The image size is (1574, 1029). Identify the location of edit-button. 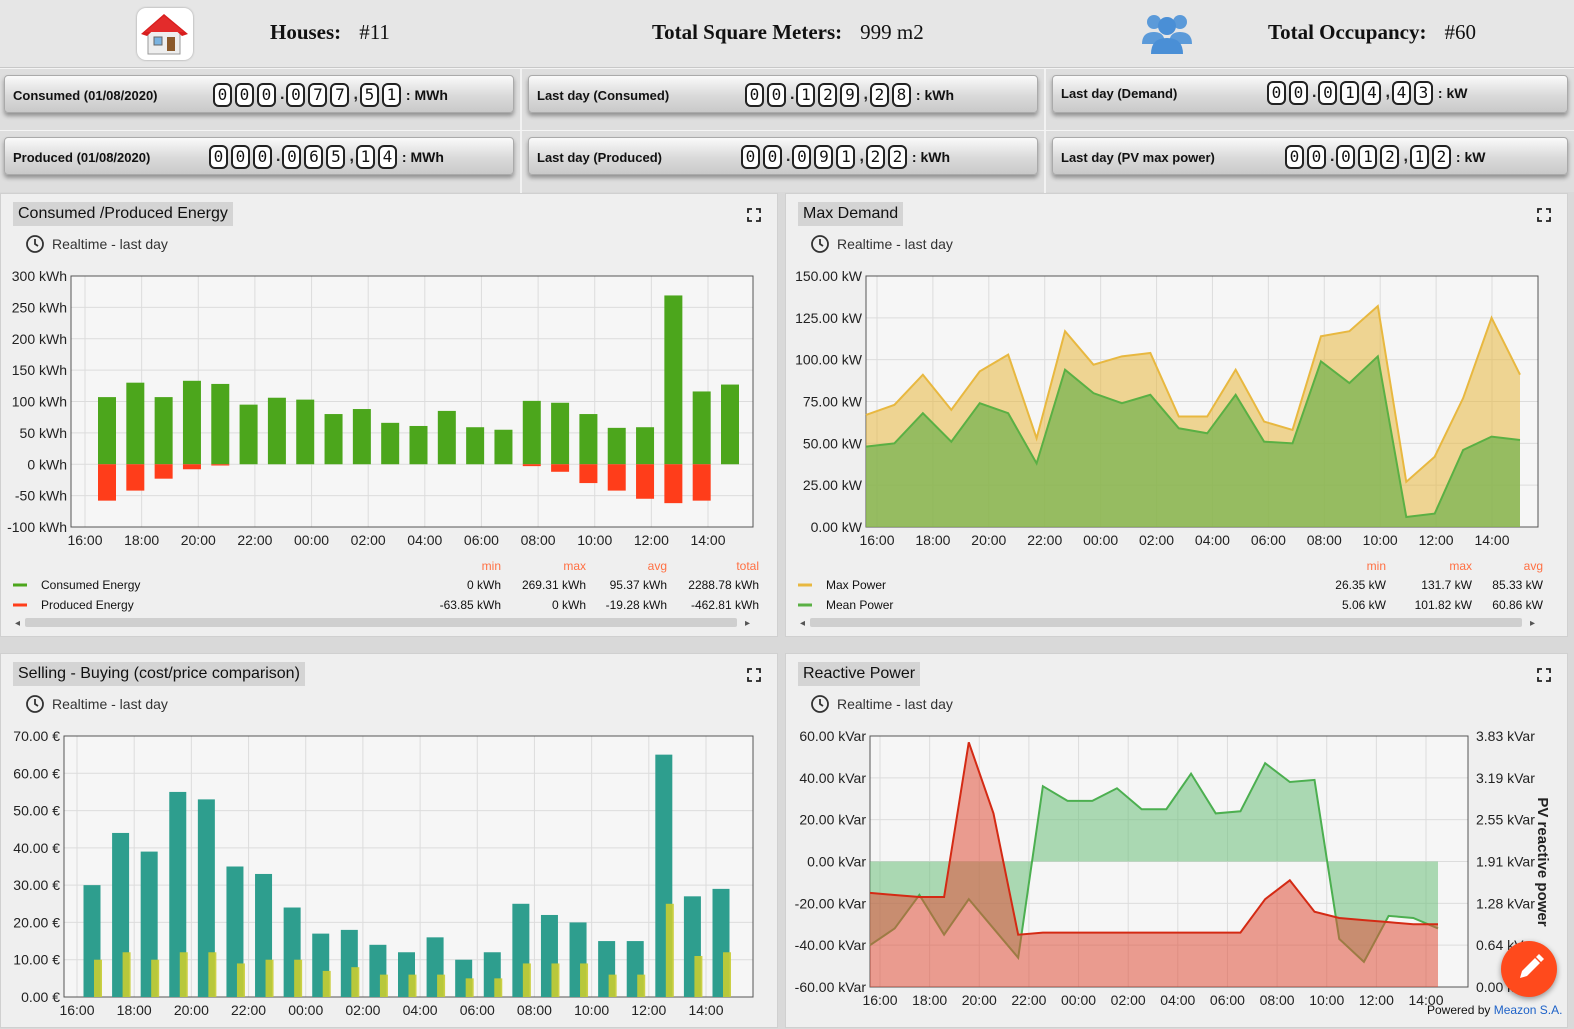
(1529, 969).